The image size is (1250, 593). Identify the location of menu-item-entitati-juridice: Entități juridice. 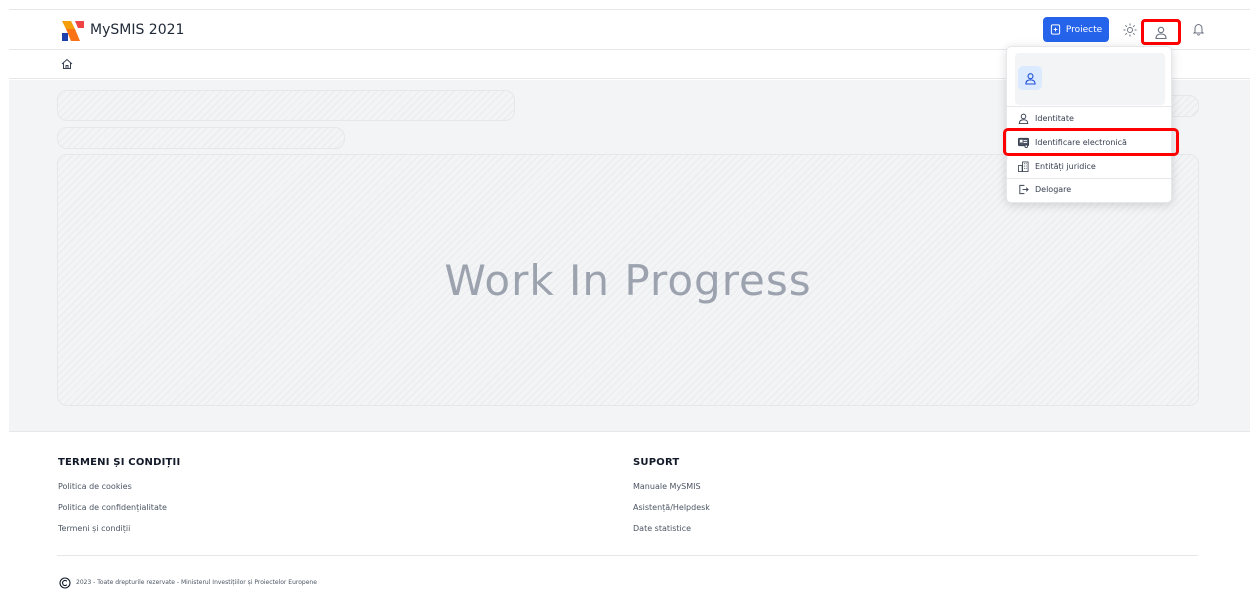
(1089, 166).